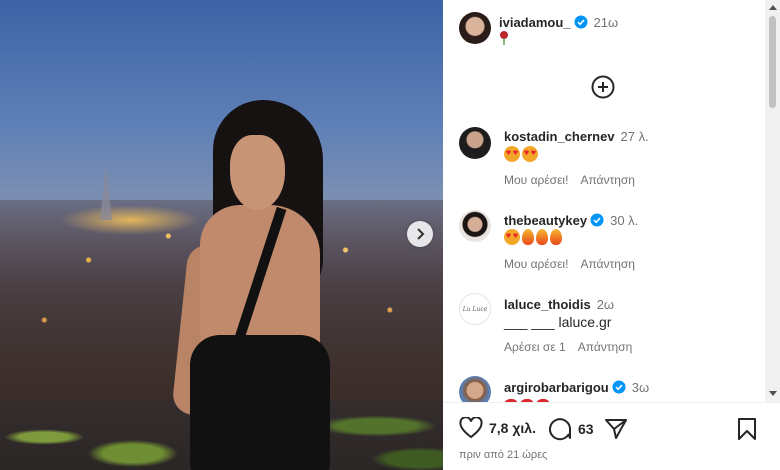  I want to click on post-header: iviadamou_ 21ω, so click(558, 23).